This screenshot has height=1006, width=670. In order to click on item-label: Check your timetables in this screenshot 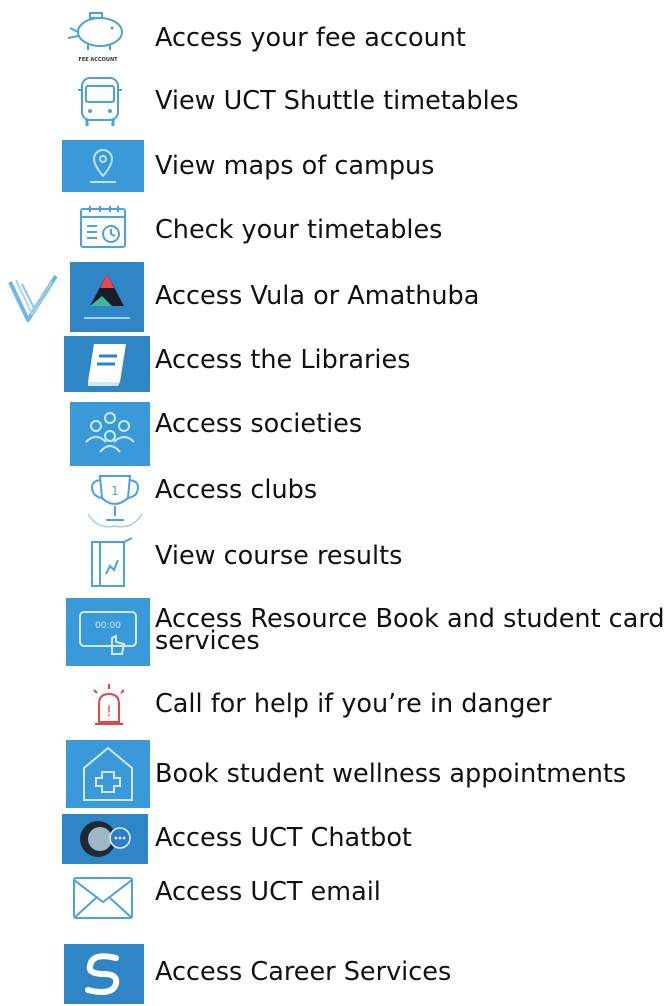, I will do `click(299, 230)`.